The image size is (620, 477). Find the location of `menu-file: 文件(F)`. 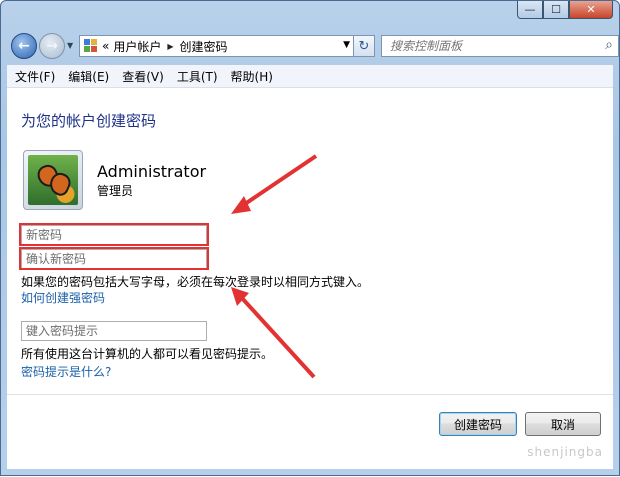

menu-file: 文件(F) is located at coordinates (35, 76).